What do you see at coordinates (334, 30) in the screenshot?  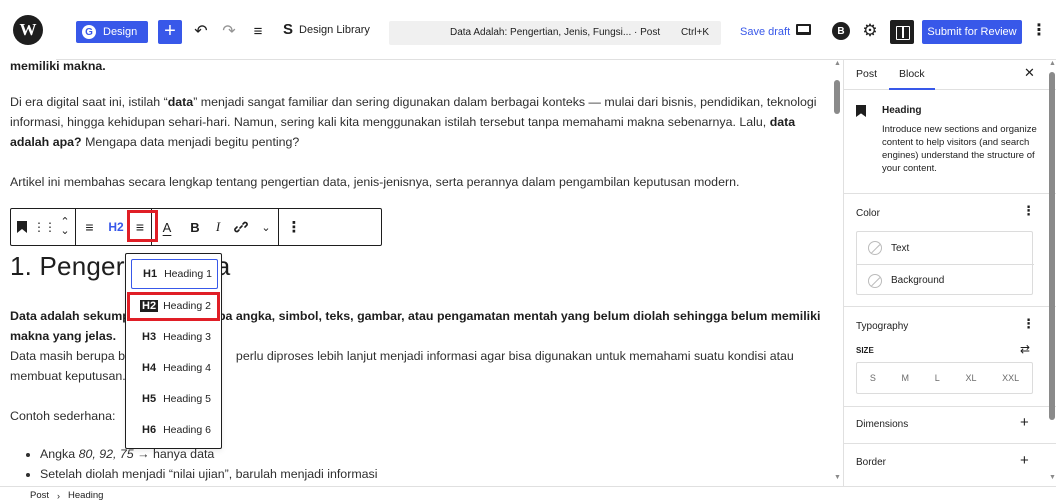 I see `design-library-label: Design Library` at bounding box center [334, 30].